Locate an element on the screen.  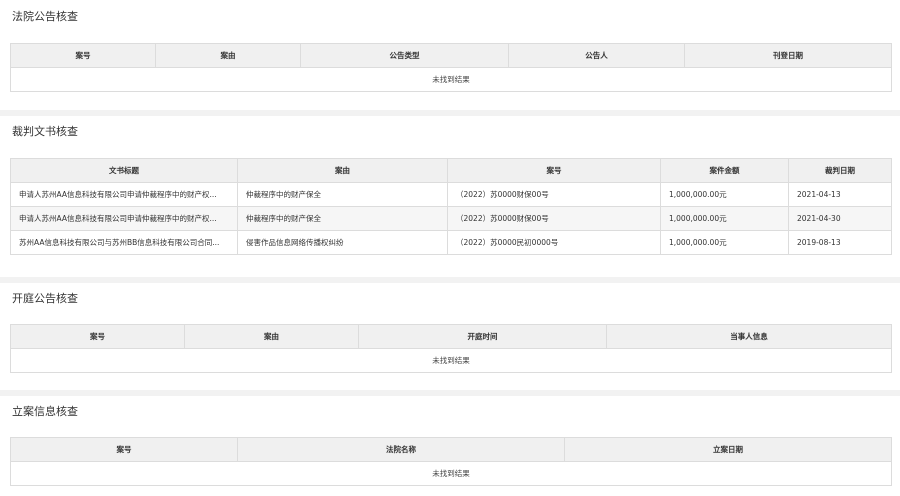
hearing-table: 案号 案由 开庭时间 当事人信息 未找到结果 is located at coordinates (451, 348).